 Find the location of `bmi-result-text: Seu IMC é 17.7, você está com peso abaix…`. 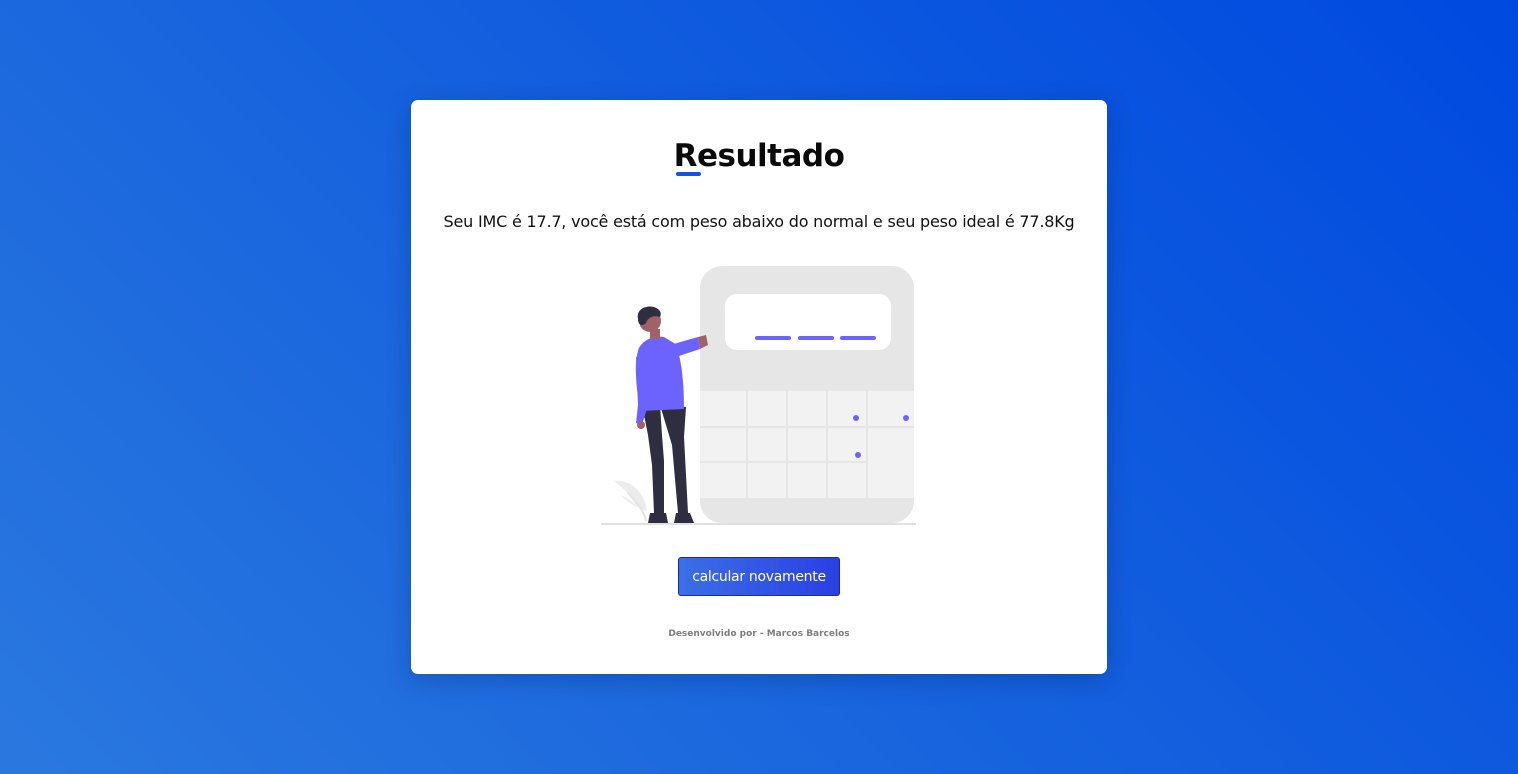

bmi-result-text: Seu IMC é 17.7, você está com peso abaix… is located at coordinates (759, 221).